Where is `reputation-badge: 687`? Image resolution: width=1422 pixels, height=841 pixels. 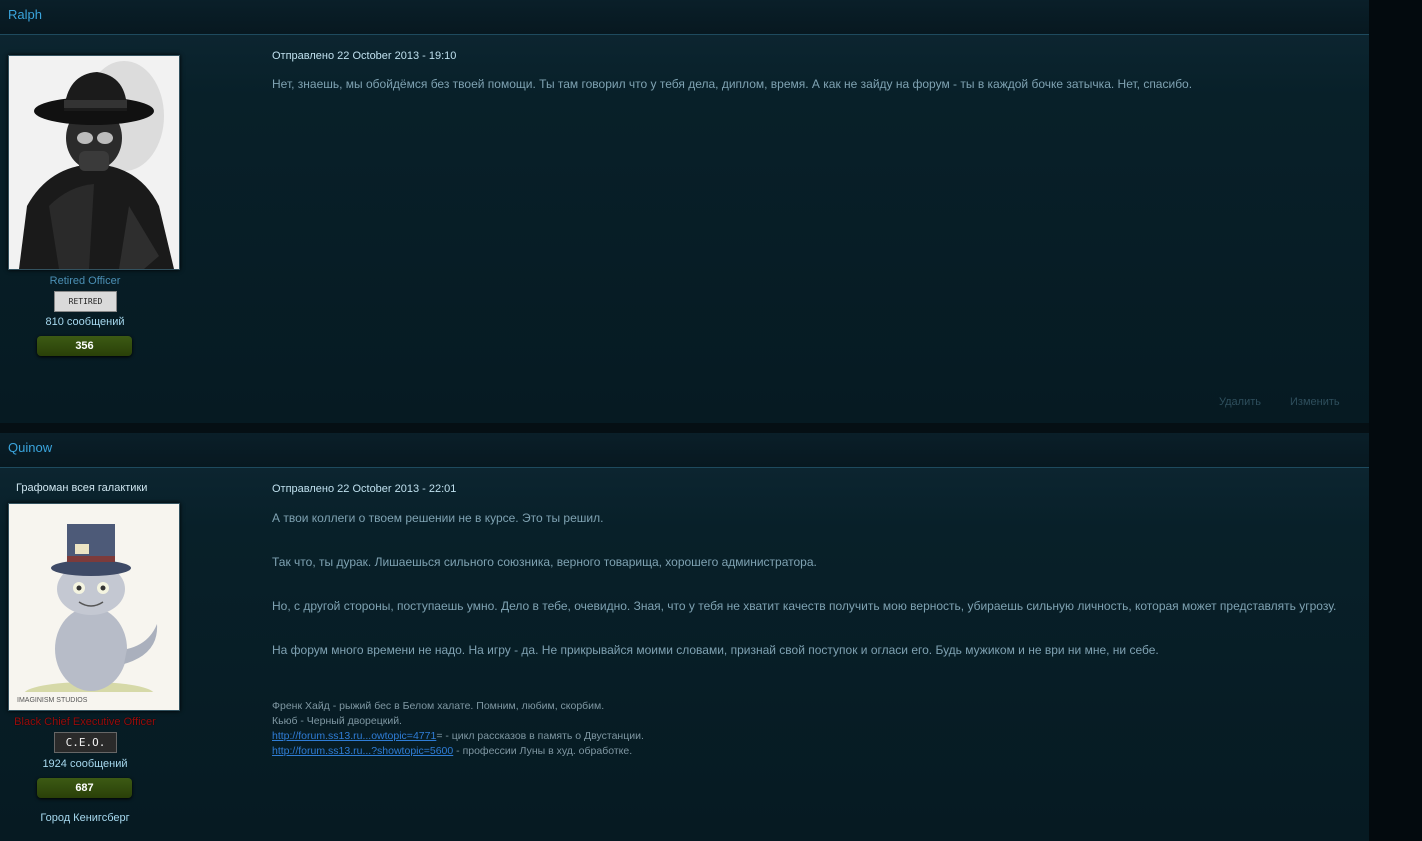
reputation-badge: 687 is located at coordinates (84, 788).